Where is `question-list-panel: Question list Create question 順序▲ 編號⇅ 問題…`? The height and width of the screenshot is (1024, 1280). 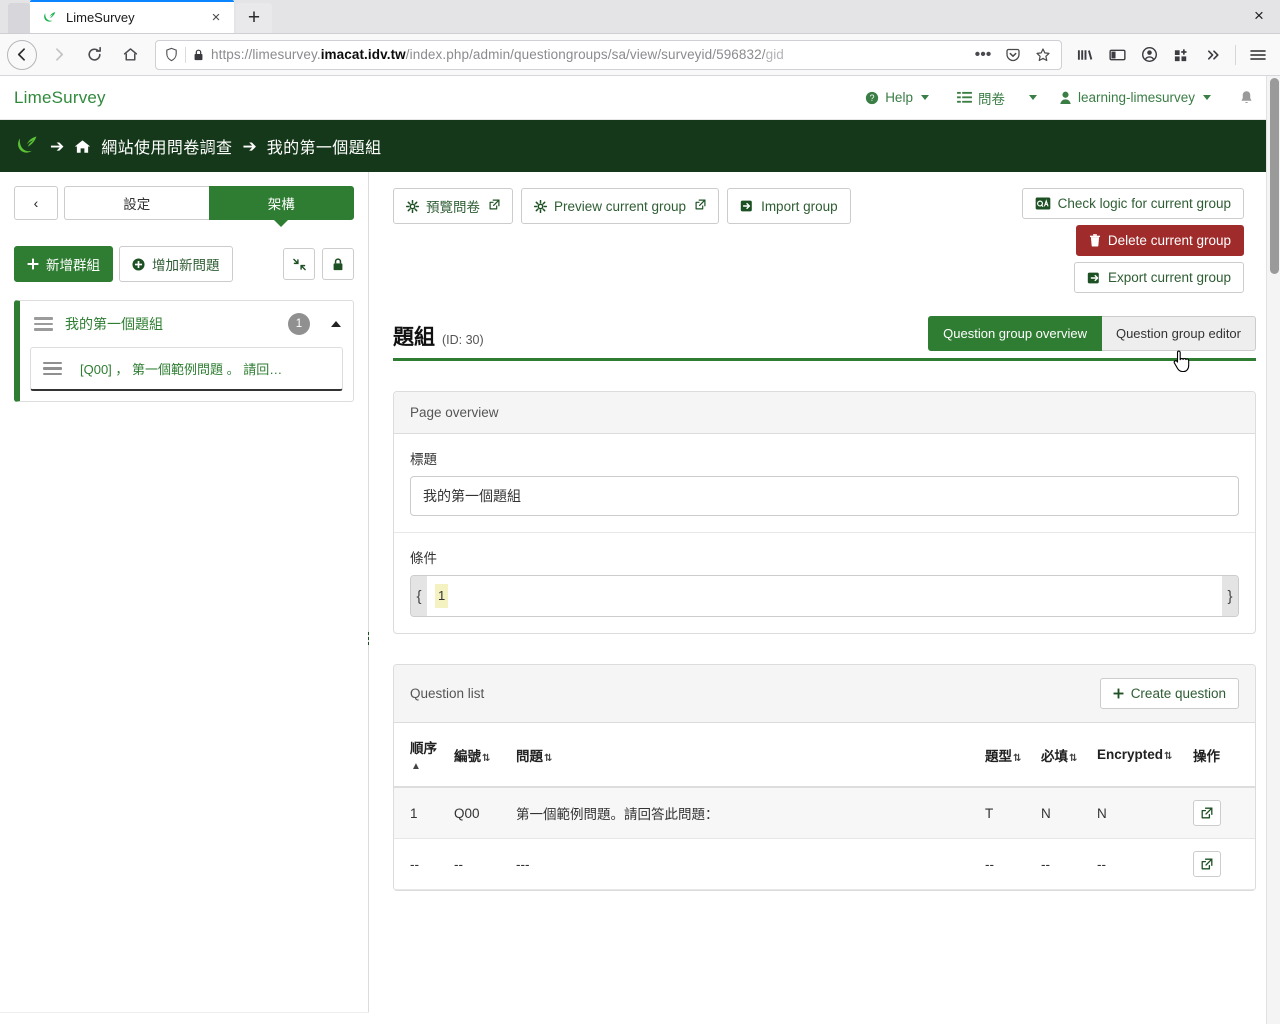 question-list-panel: Question list Create question 順序▲ 編號⇅ 問題… is located at coordinates (824, 777).